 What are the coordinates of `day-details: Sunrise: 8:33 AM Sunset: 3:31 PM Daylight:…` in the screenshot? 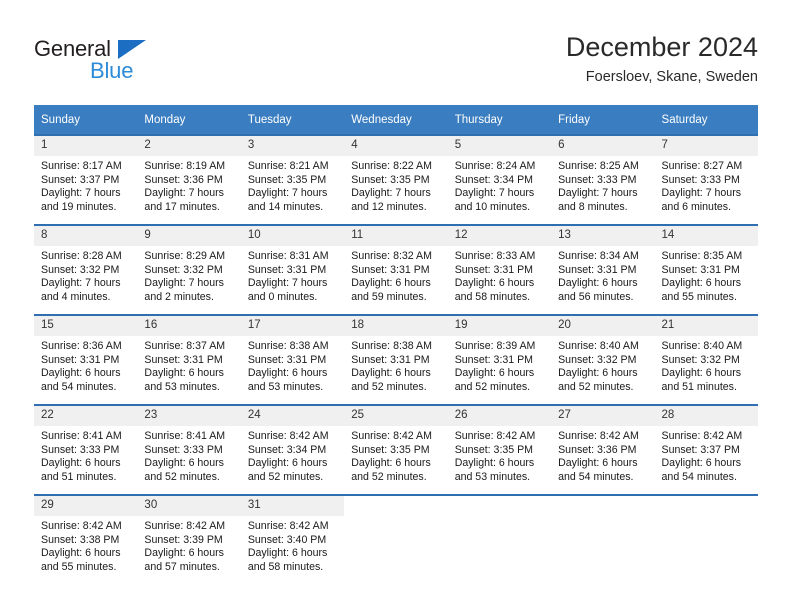 It's located at (499, 275).